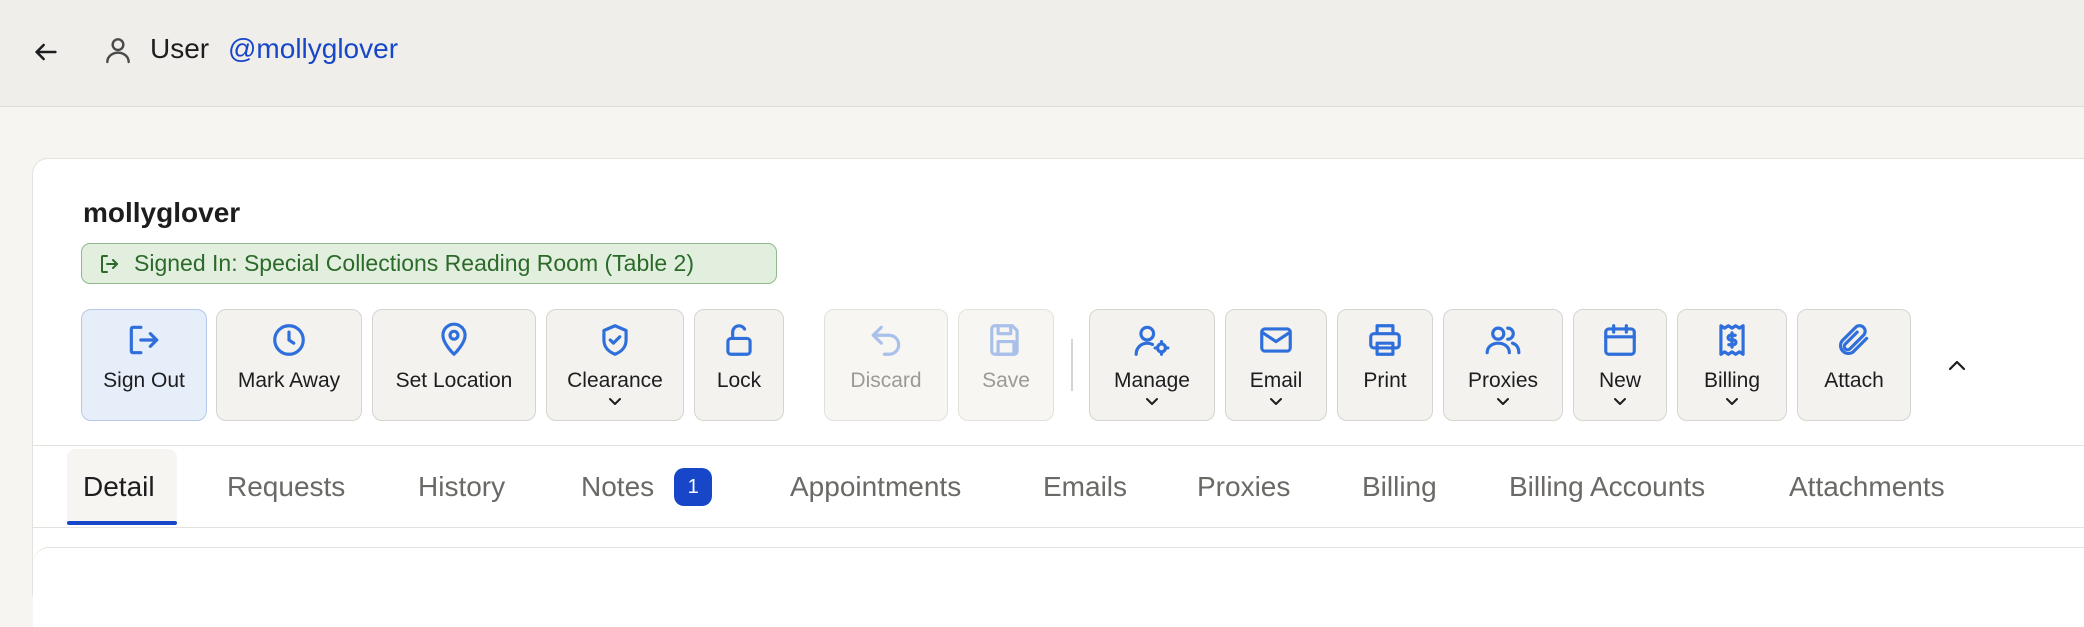 The width and height of the screenshot is (2084, 627). What do you see at coordinates (1854, 365) in the screenshot?
I see `attach-button: Attach` at bounding box center [1854, 365].